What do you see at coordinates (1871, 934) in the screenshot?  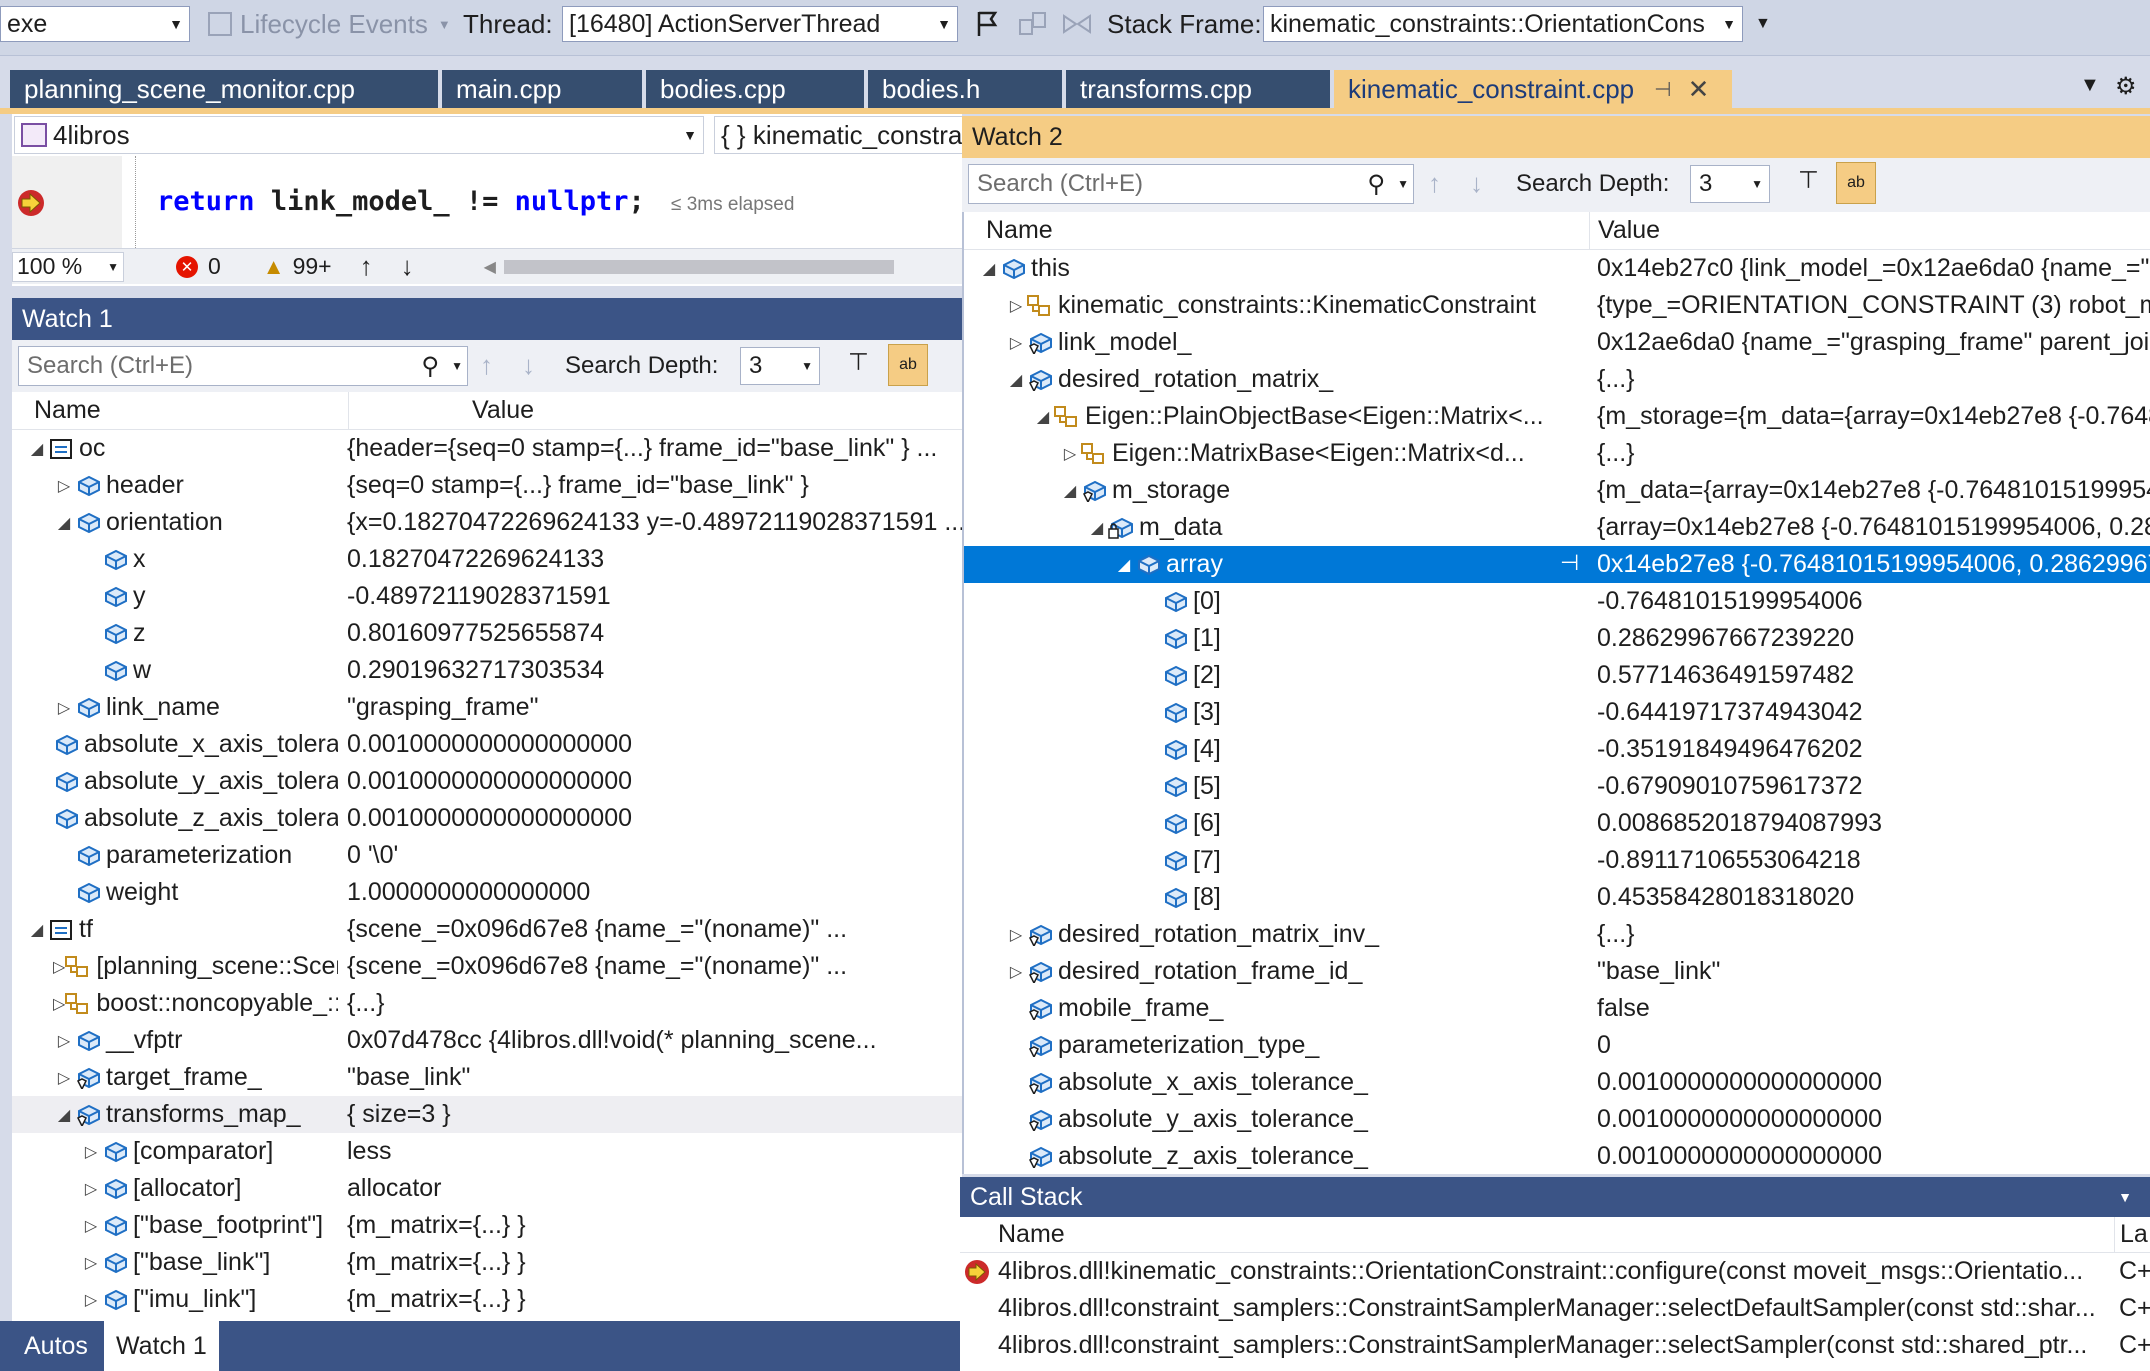 I see `value-cell: {...}` at bounding box center [1871, 934].